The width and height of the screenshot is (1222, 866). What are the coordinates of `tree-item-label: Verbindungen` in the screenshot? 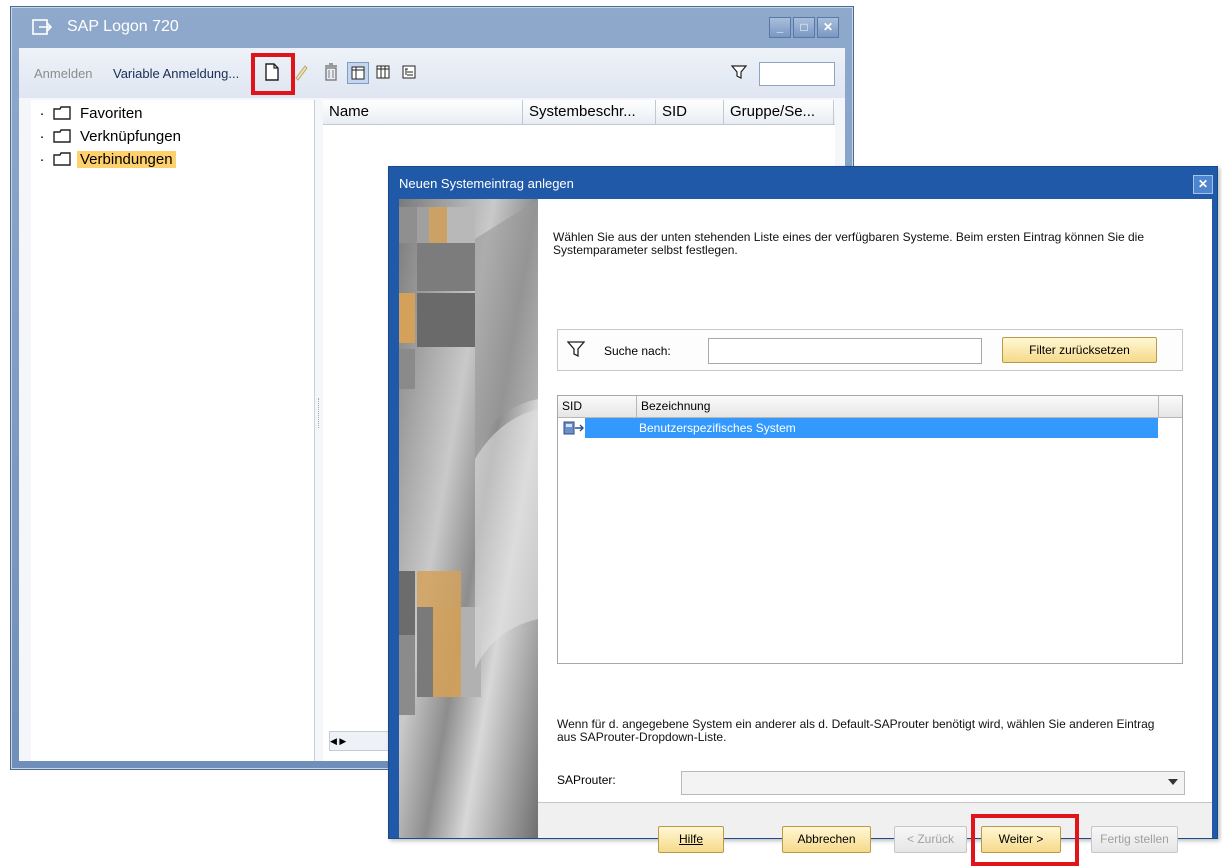 It's located at (126, 159).